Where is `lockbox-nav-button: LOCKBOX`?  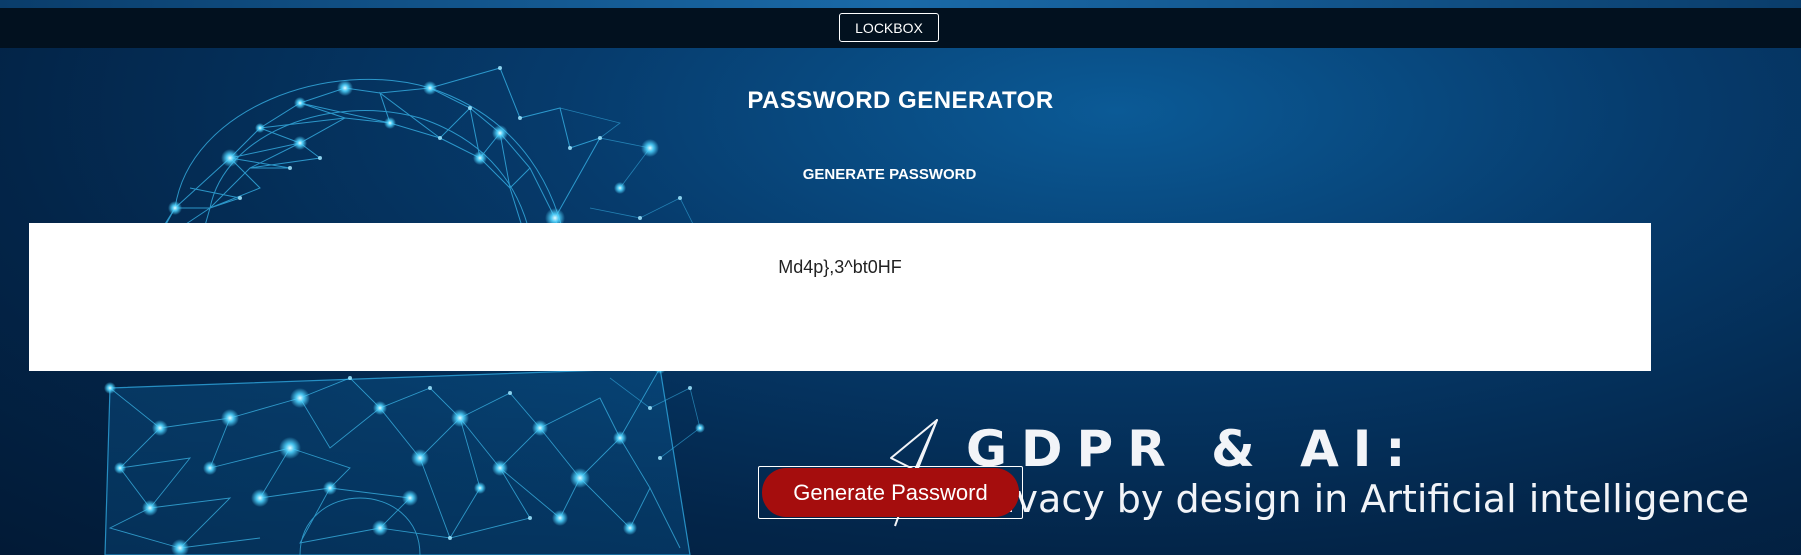 lockbox-nav-button: LOCKBOX is located at coordinates (889, 27).